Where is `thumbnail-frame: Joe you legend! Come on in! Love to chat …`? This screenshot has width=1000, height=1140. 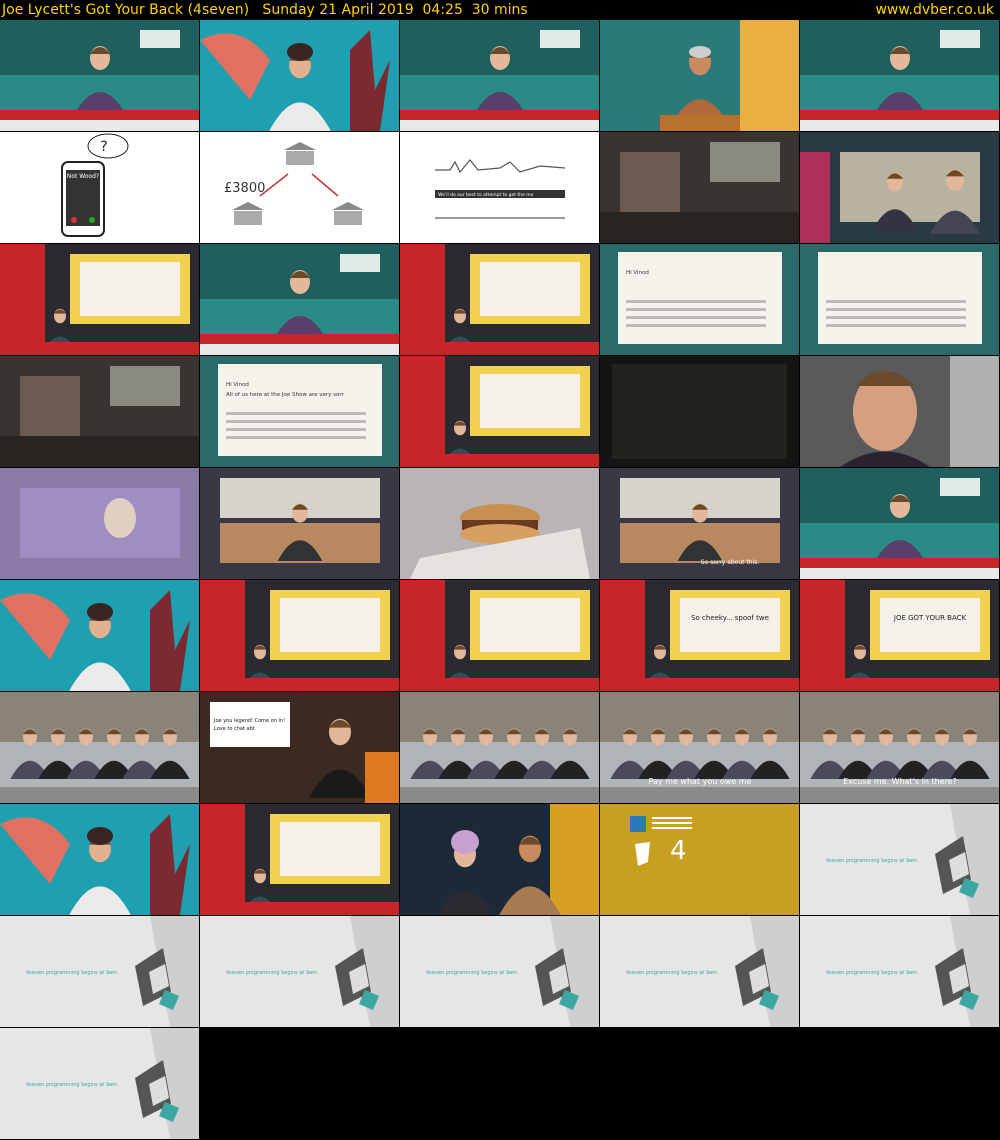
thumbnail-frame: Joe you legend! Come on in! Love to chat … is located at coordinates (299, 747).